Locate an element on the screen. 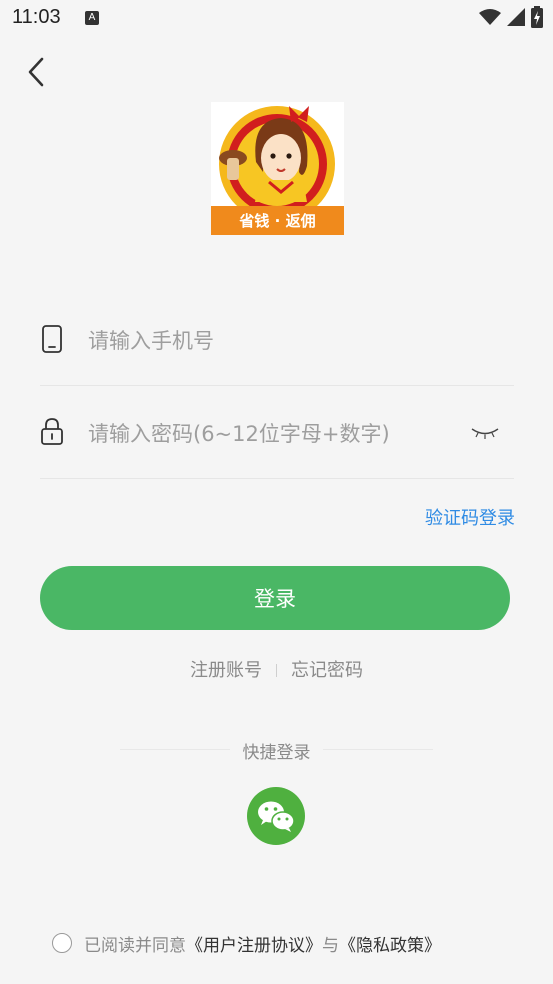 The image size is (553, 984). phone-field: 请输入手机号 is located at coordinates (277, 339).